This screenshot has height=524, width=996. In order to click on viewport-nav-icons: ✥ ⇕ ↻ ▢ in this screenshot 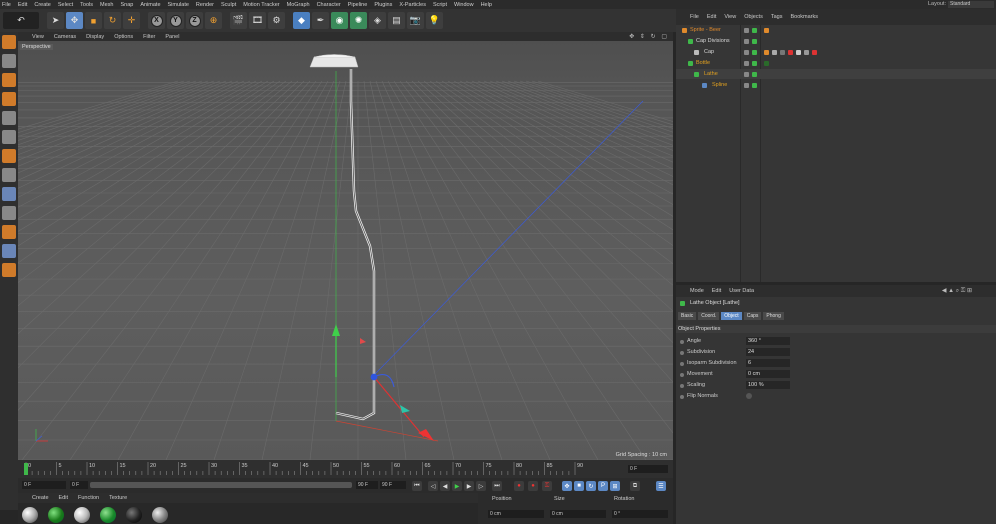, I will do `click(649, 36)`.